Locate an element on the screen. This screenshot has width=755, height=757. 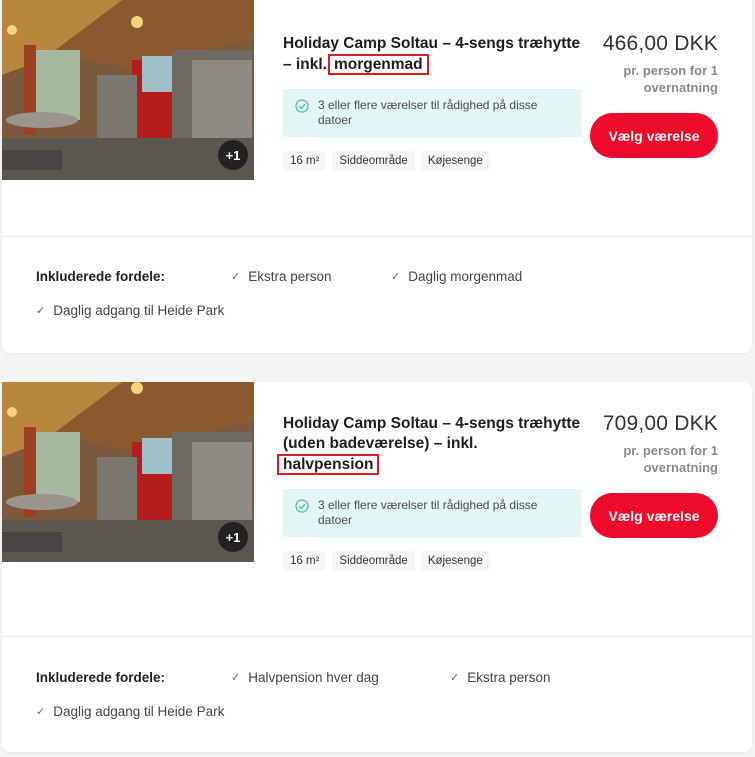
perk-item: ✓ Halvpension hver dag is located at coordinates (340, 677).